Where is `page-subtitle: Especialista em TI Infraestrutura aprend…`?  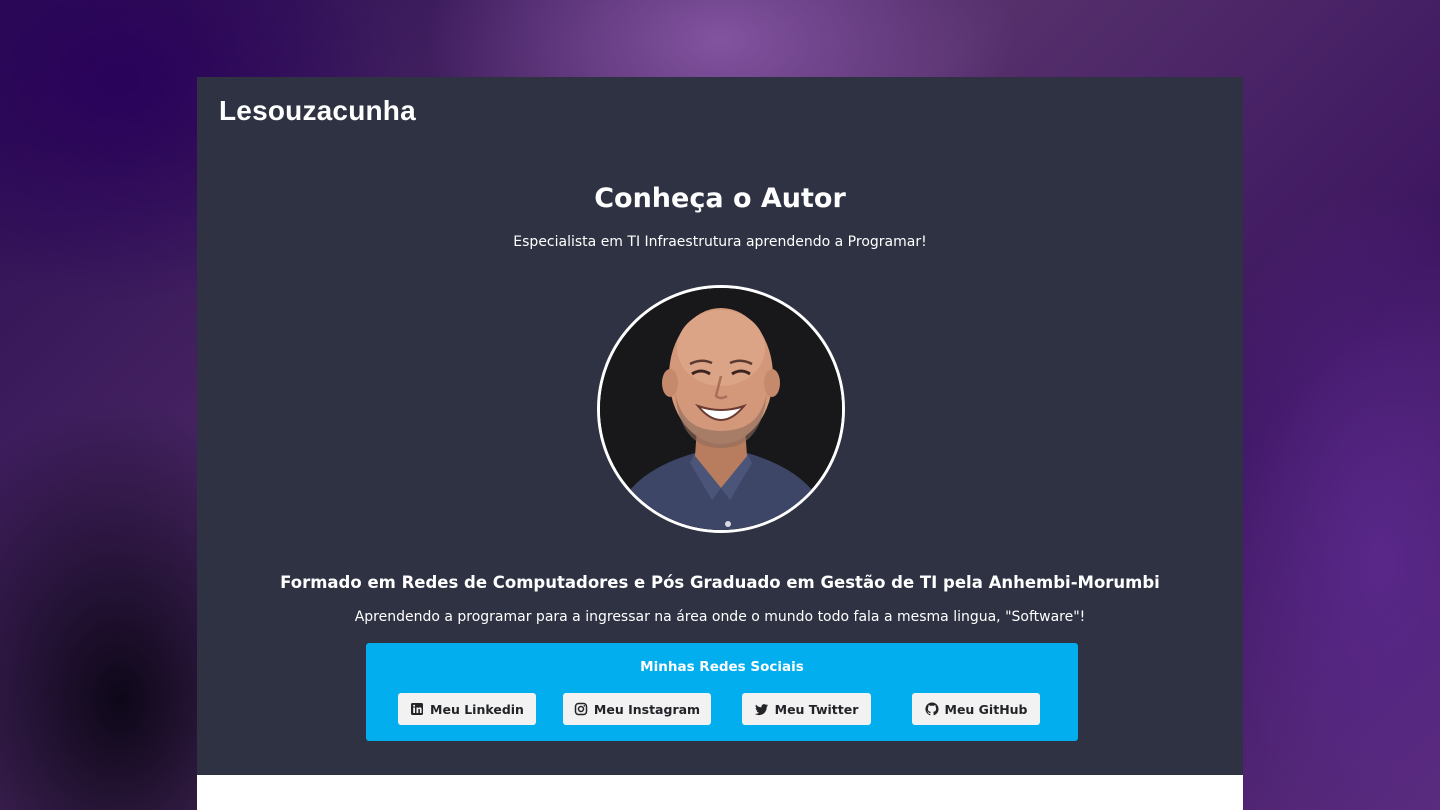
page-subtitle: Especialista em TI Infraestrutura aprend… is located at coordinates (720, 242).